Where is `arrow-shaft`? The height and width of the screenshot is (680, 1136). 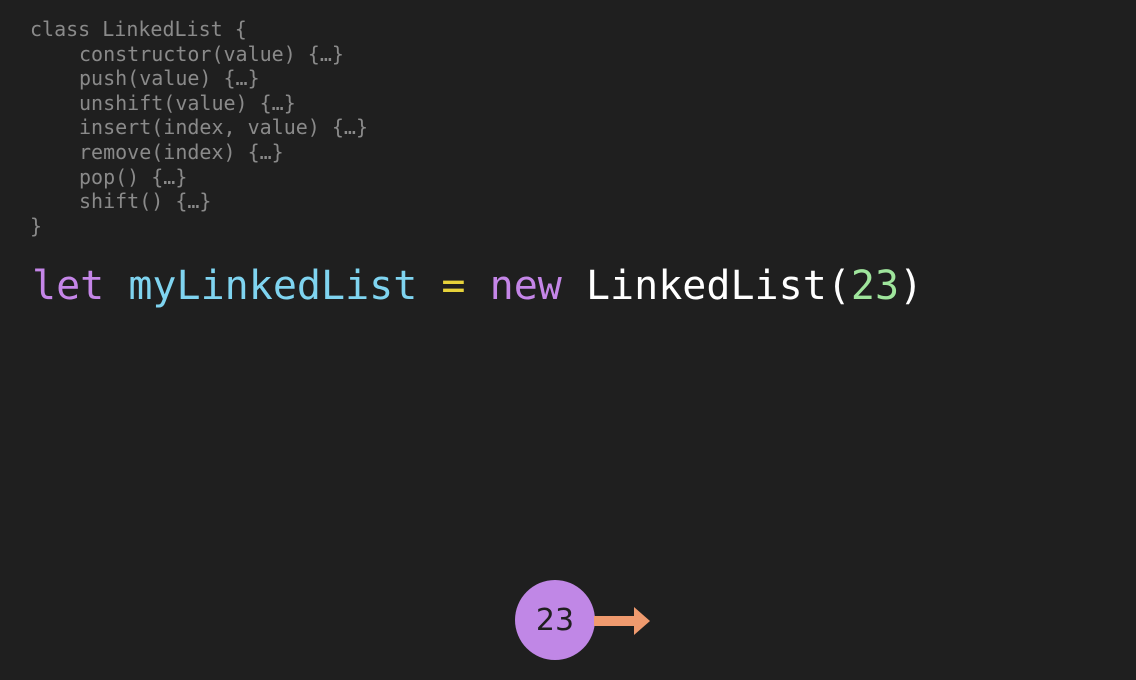 arrow-shaft is located at coordinates (615, 621).